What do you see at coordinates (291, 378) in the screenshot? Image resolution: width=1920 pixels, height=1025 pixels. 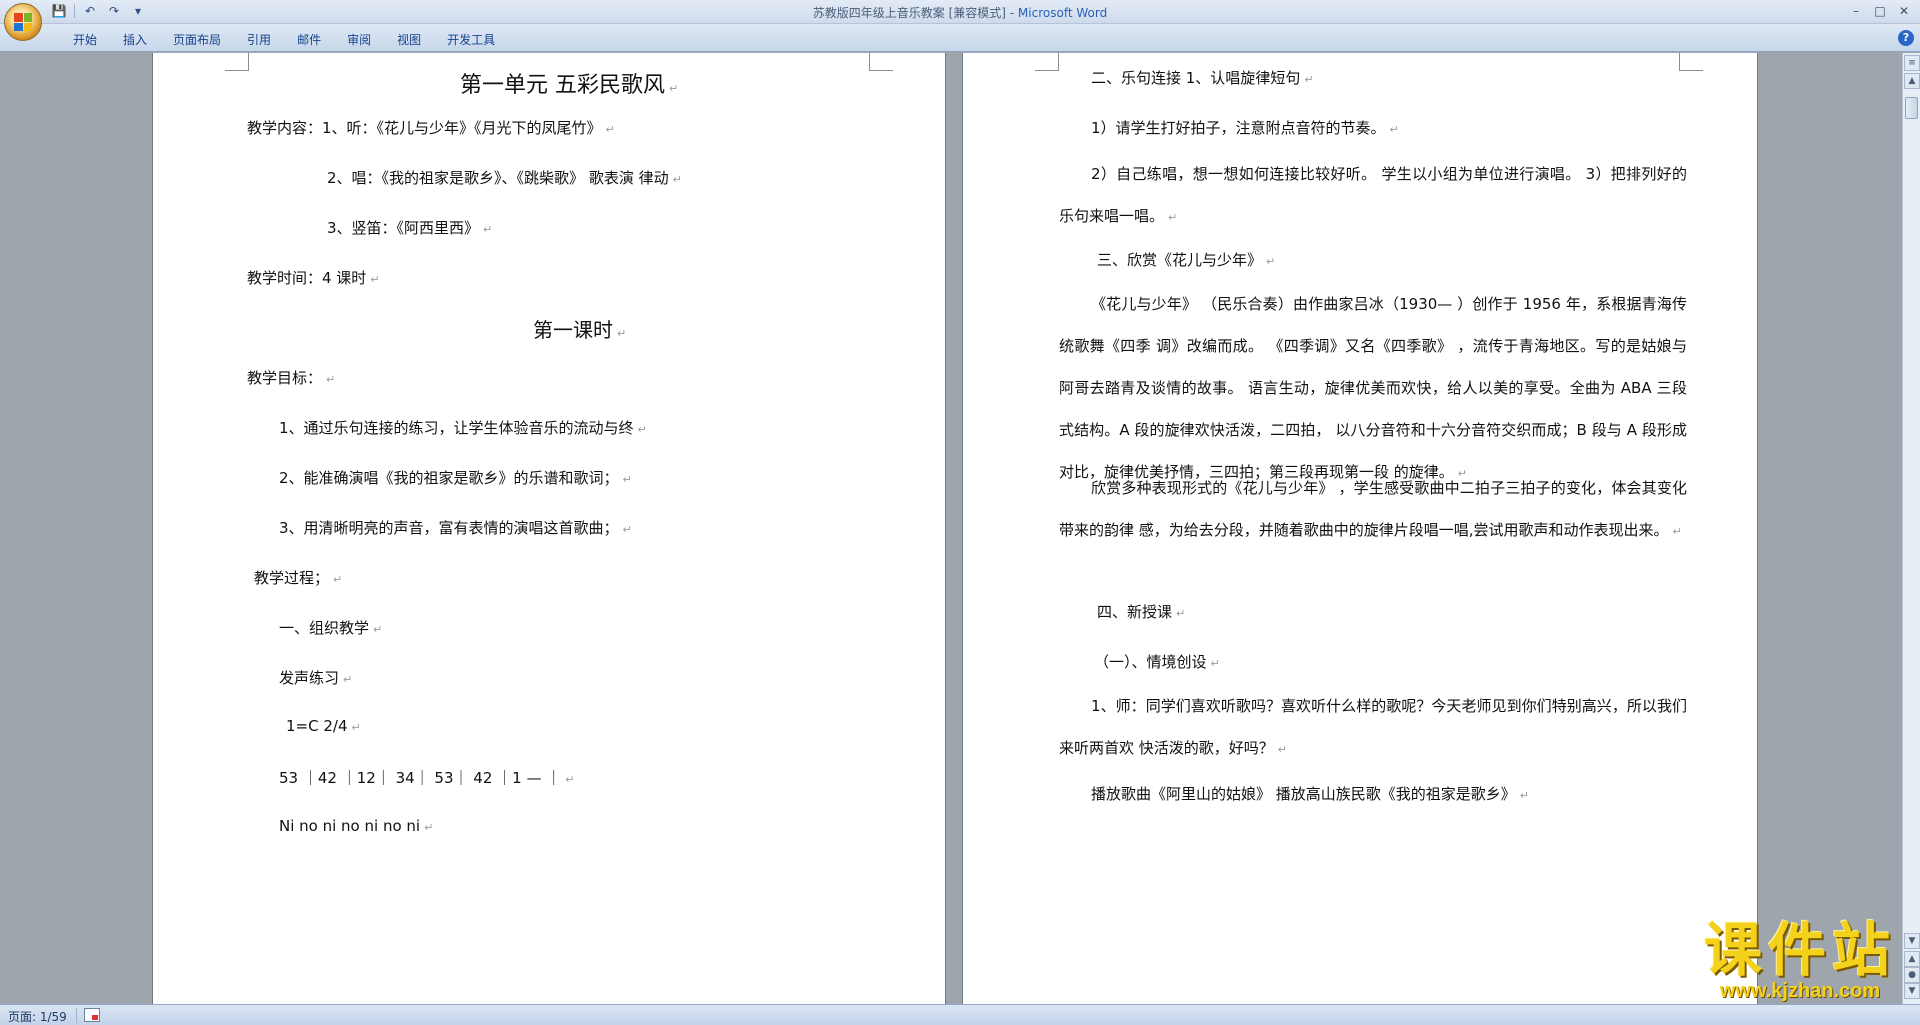 I see `goal-label: 教学目标： ↵` at bounding box center [291, 378].